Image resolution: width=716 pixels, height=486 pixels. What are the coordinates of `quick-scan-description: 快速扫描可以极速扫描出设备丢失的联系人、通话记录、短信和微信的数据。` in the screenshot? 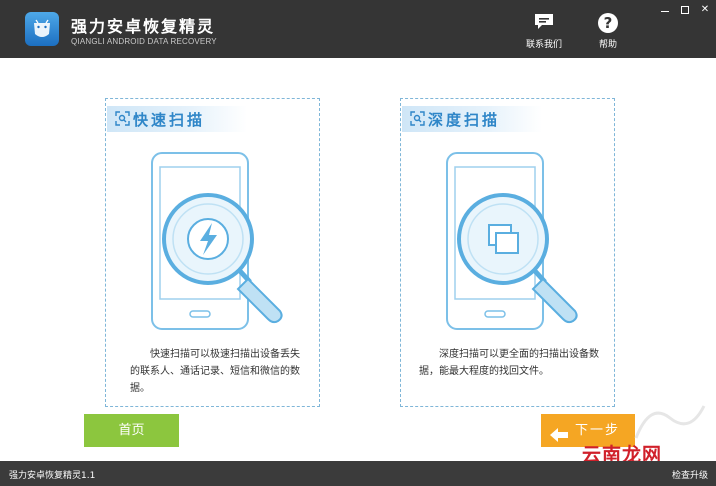 It's located at (215, 371).